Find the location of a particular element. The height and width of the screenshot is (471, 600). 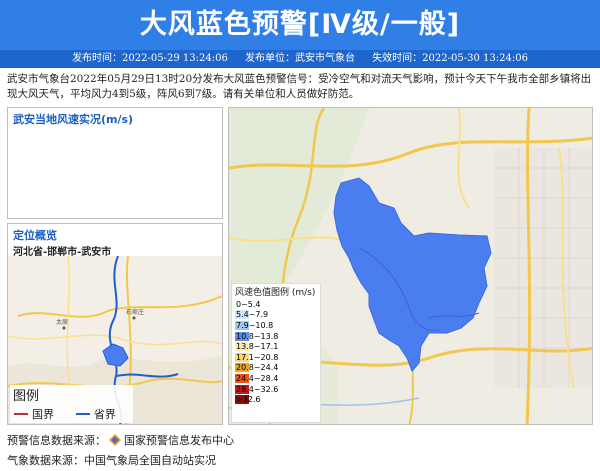

wind-legend-label: 0~5.4 is located at coordinates (248, 304).